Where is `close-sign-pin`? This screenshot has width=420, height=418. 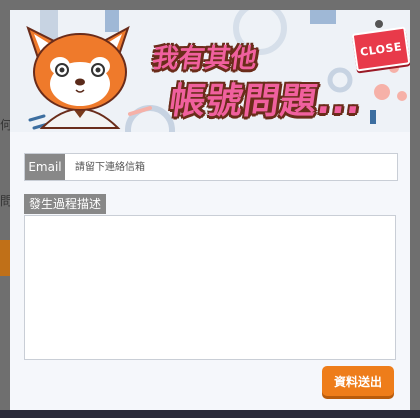 close-sign-pin is located at coordinates (379, 24).